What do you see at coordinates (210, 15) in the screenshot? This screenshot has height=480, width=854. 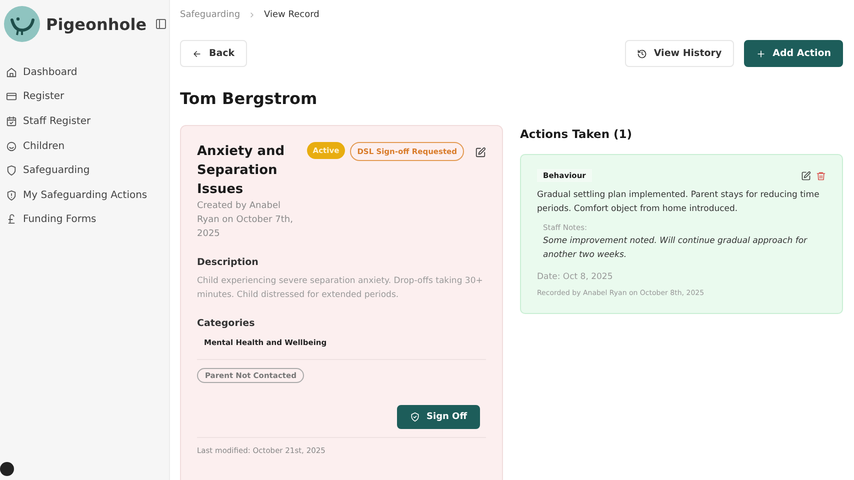 I see `breadcrumb-link: Safeguarding` at bounding box center [210, 15].